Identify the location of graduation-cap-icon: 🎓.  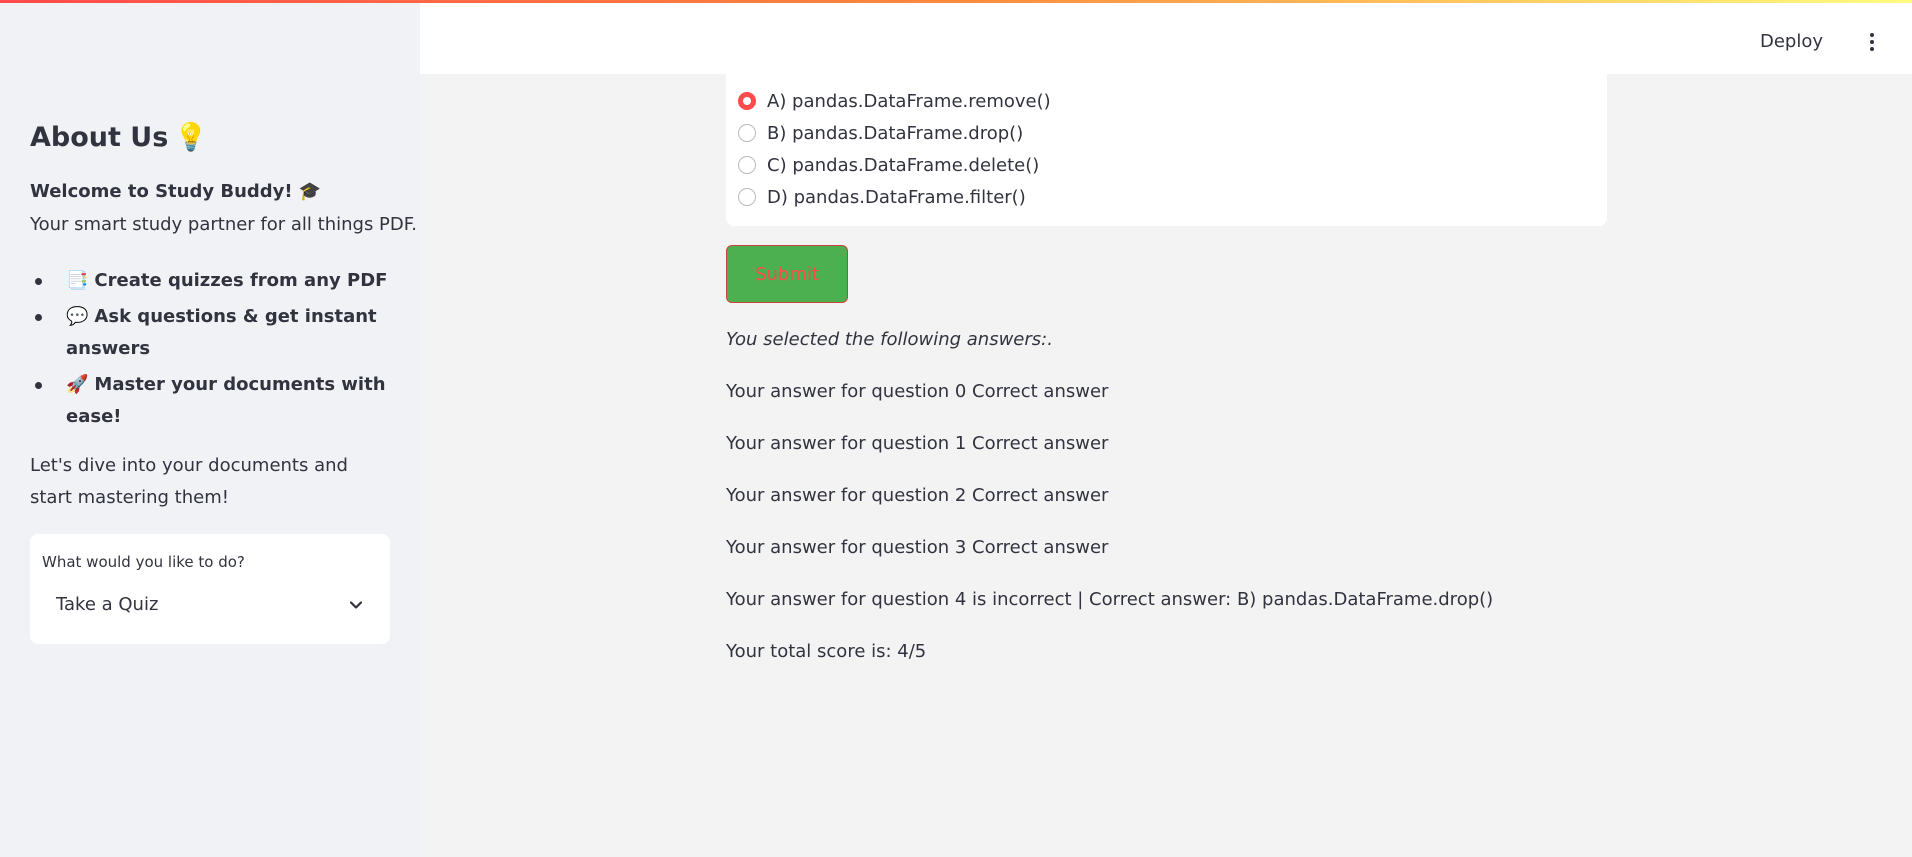
(310, 191).